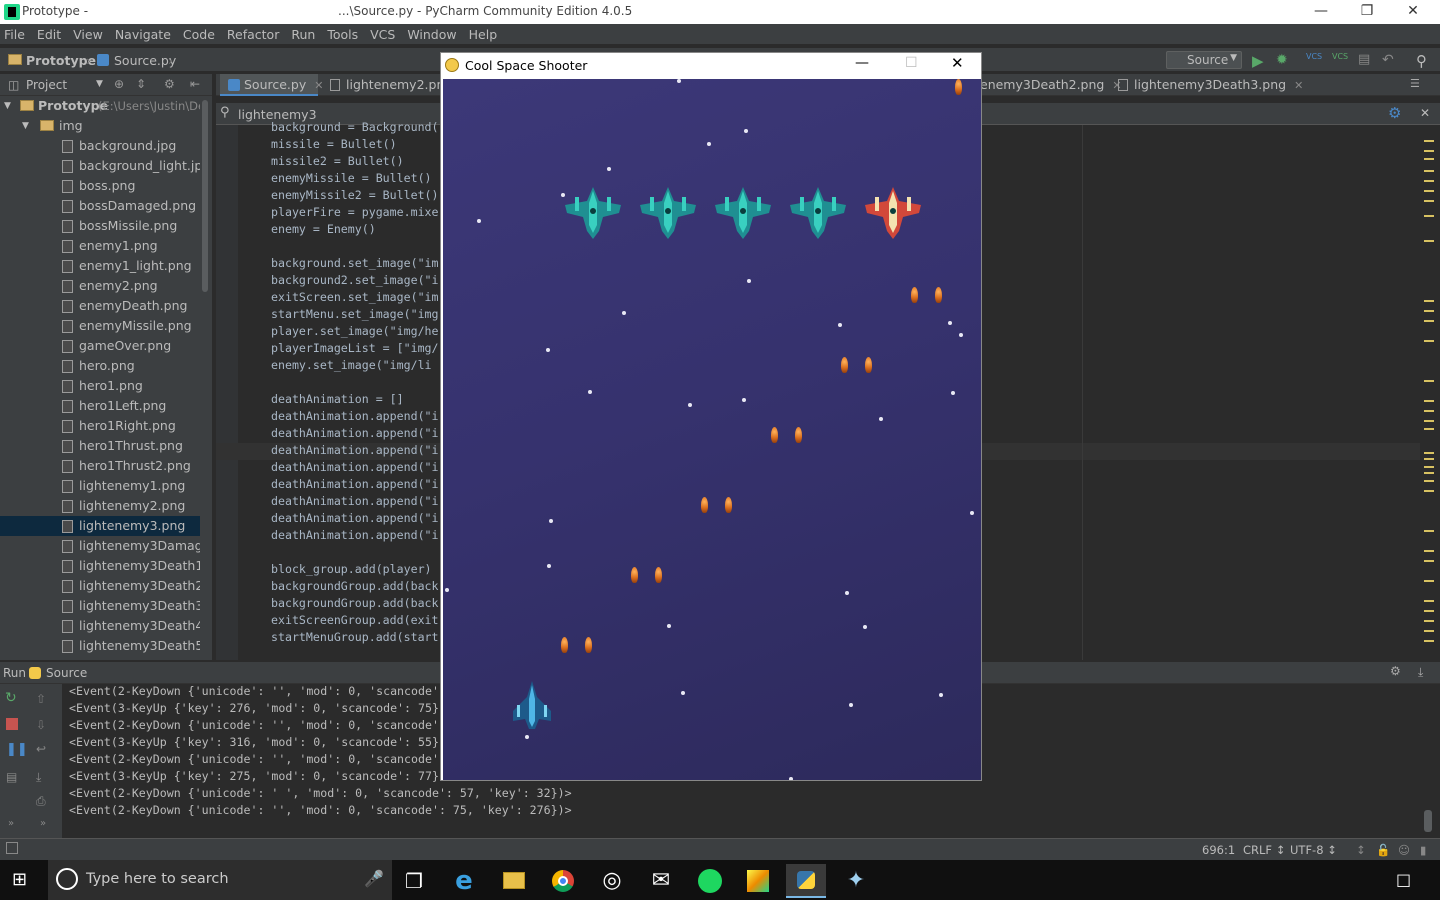 This screenshot has width=1440, height=900. What do you see at coordinates (119, 84) in the screenshot?
I see `sync-icon: ⊕` at bounding box center [119, 84].